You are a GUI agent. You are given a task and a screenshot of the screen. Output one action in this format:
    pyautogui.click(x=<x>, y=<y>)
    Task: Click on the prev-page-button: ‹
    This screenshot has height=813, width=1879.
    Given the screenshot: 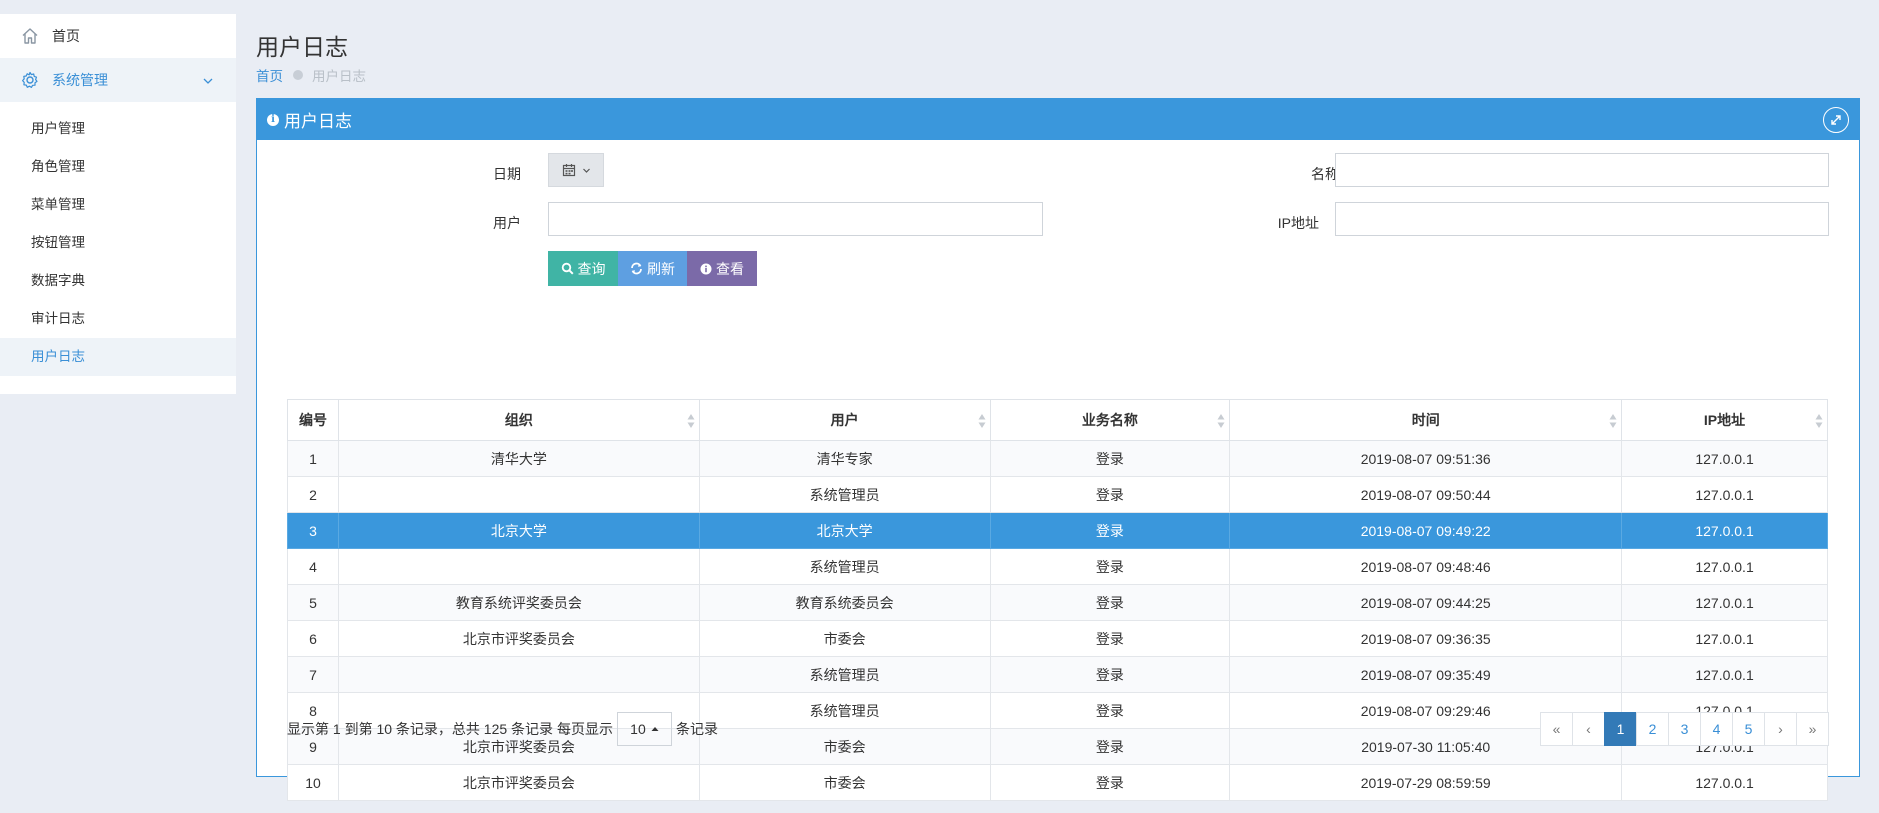 What is the action you would take?
    pyautogui.click(x=1588, y=729)
    